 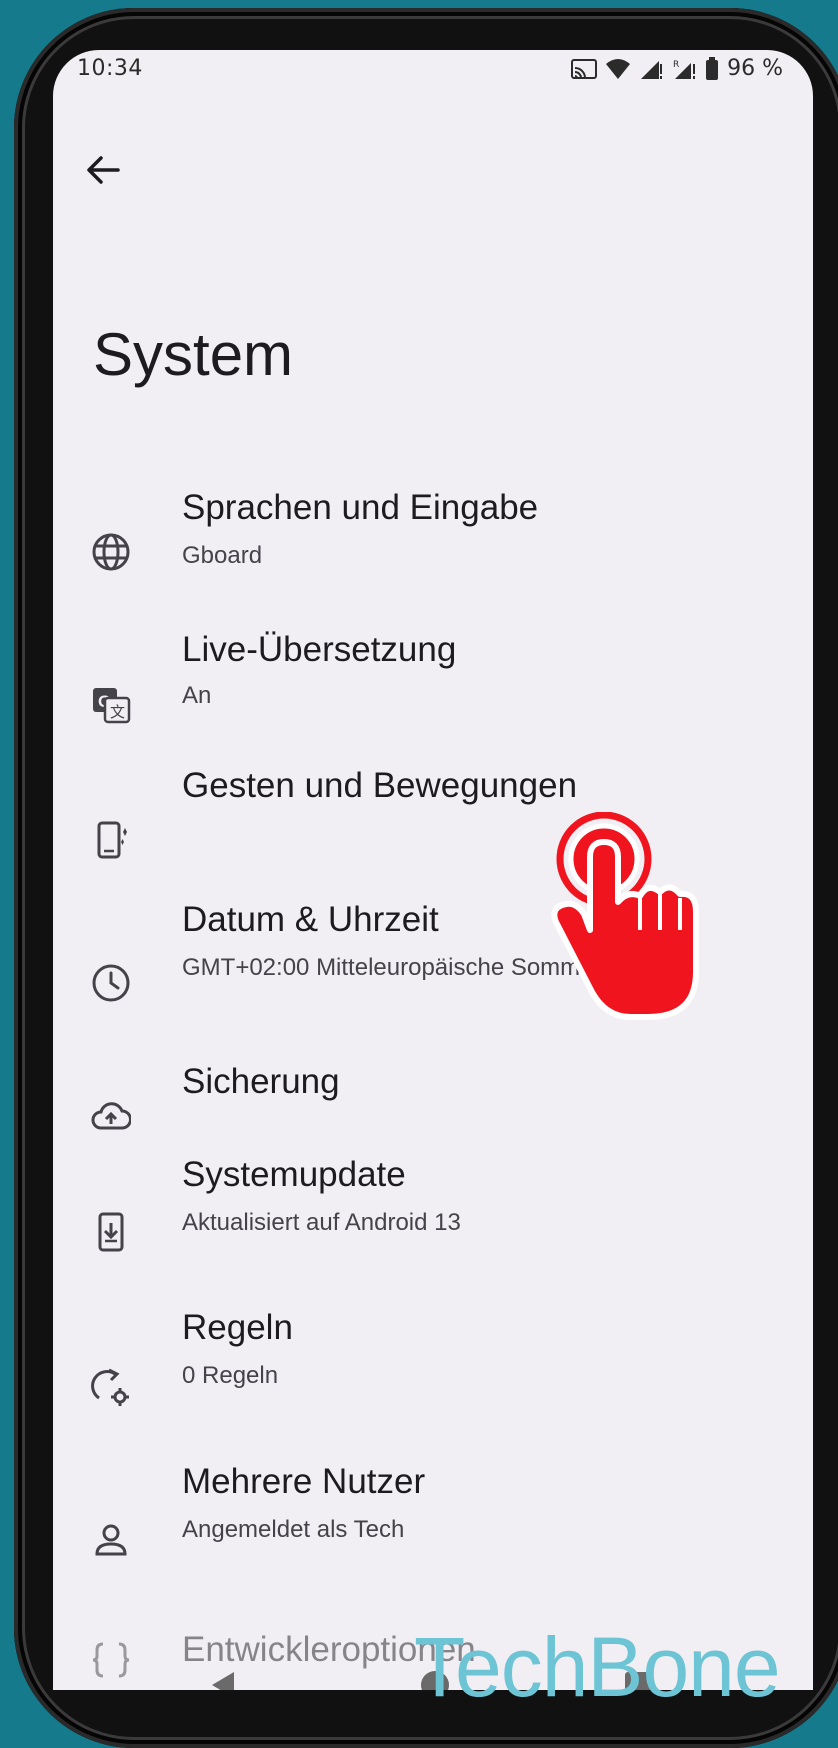 What do you see at coordinates (261, 1081) in the screenshot?
I see `setting-title: Sicherung` at bounding box center [261, 1081].